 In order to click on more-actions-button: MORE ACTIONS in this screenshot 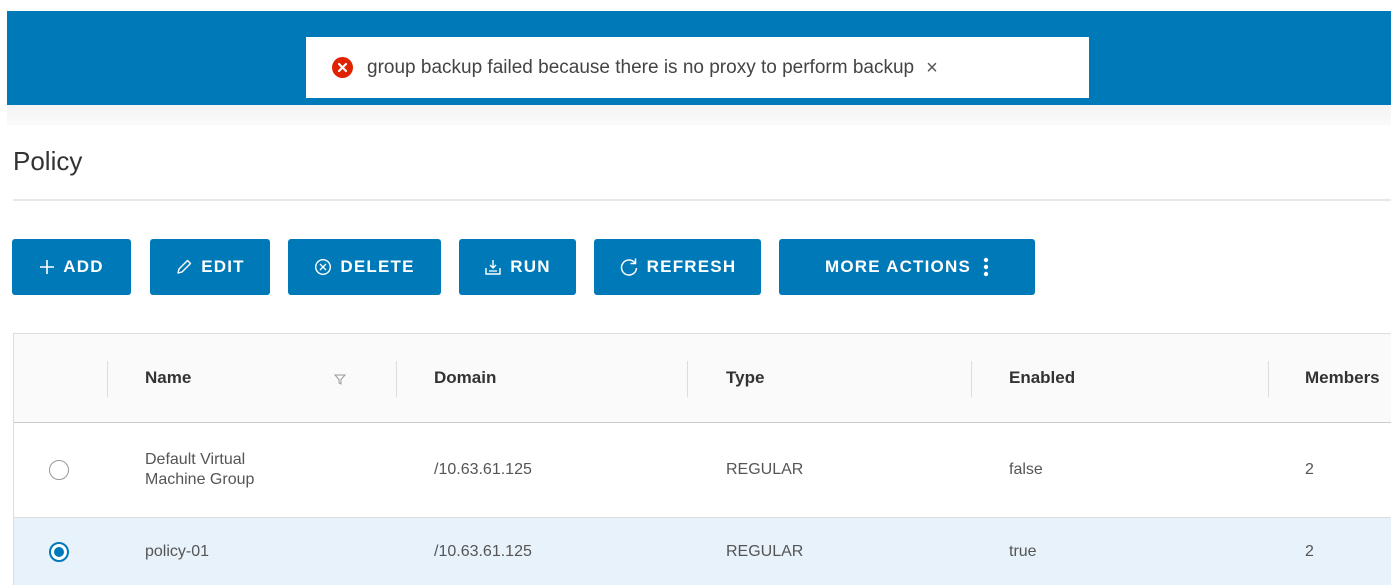, I will do `click(907, 267)`.